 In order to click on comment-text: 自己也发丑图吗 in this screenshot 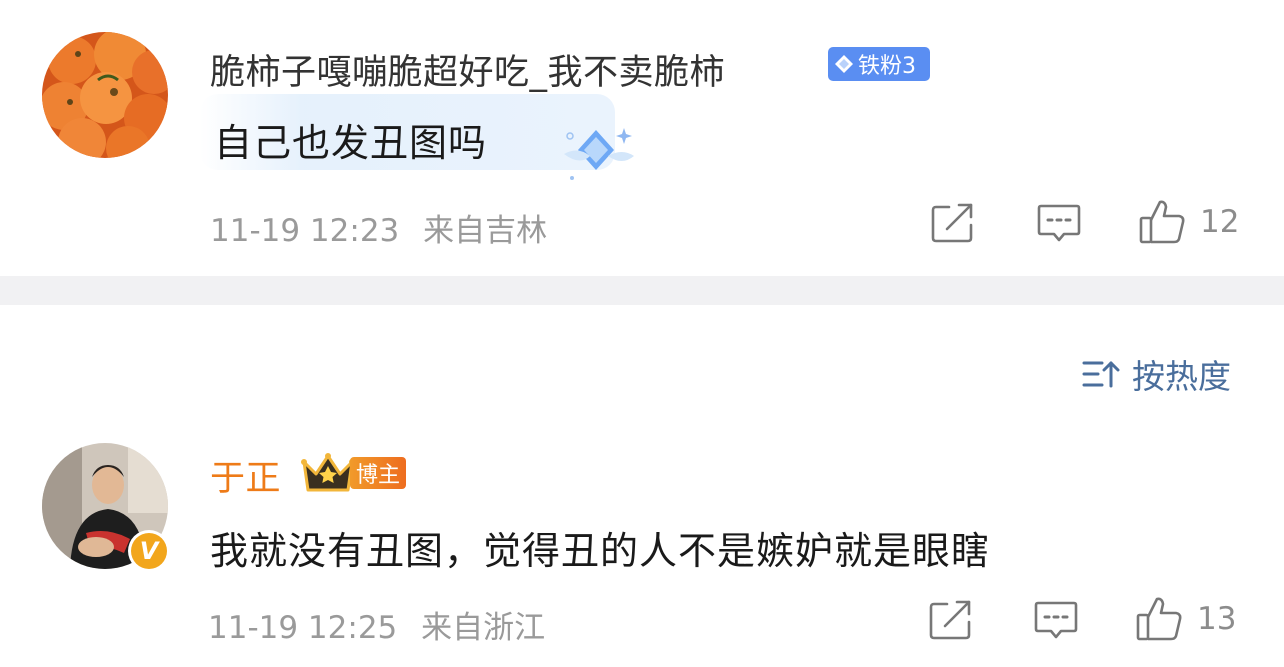, I will do `click(351, 143)`.